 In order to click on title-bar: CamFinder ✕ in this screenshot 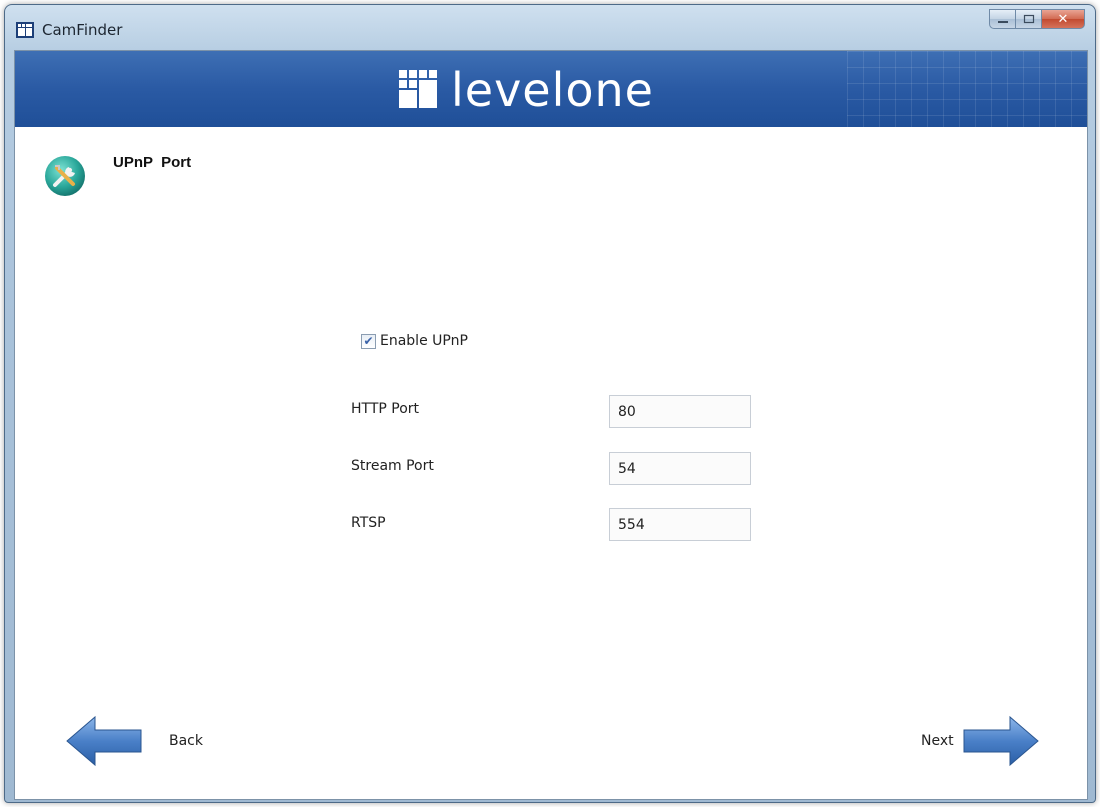, I will do `click(550, 25)`.